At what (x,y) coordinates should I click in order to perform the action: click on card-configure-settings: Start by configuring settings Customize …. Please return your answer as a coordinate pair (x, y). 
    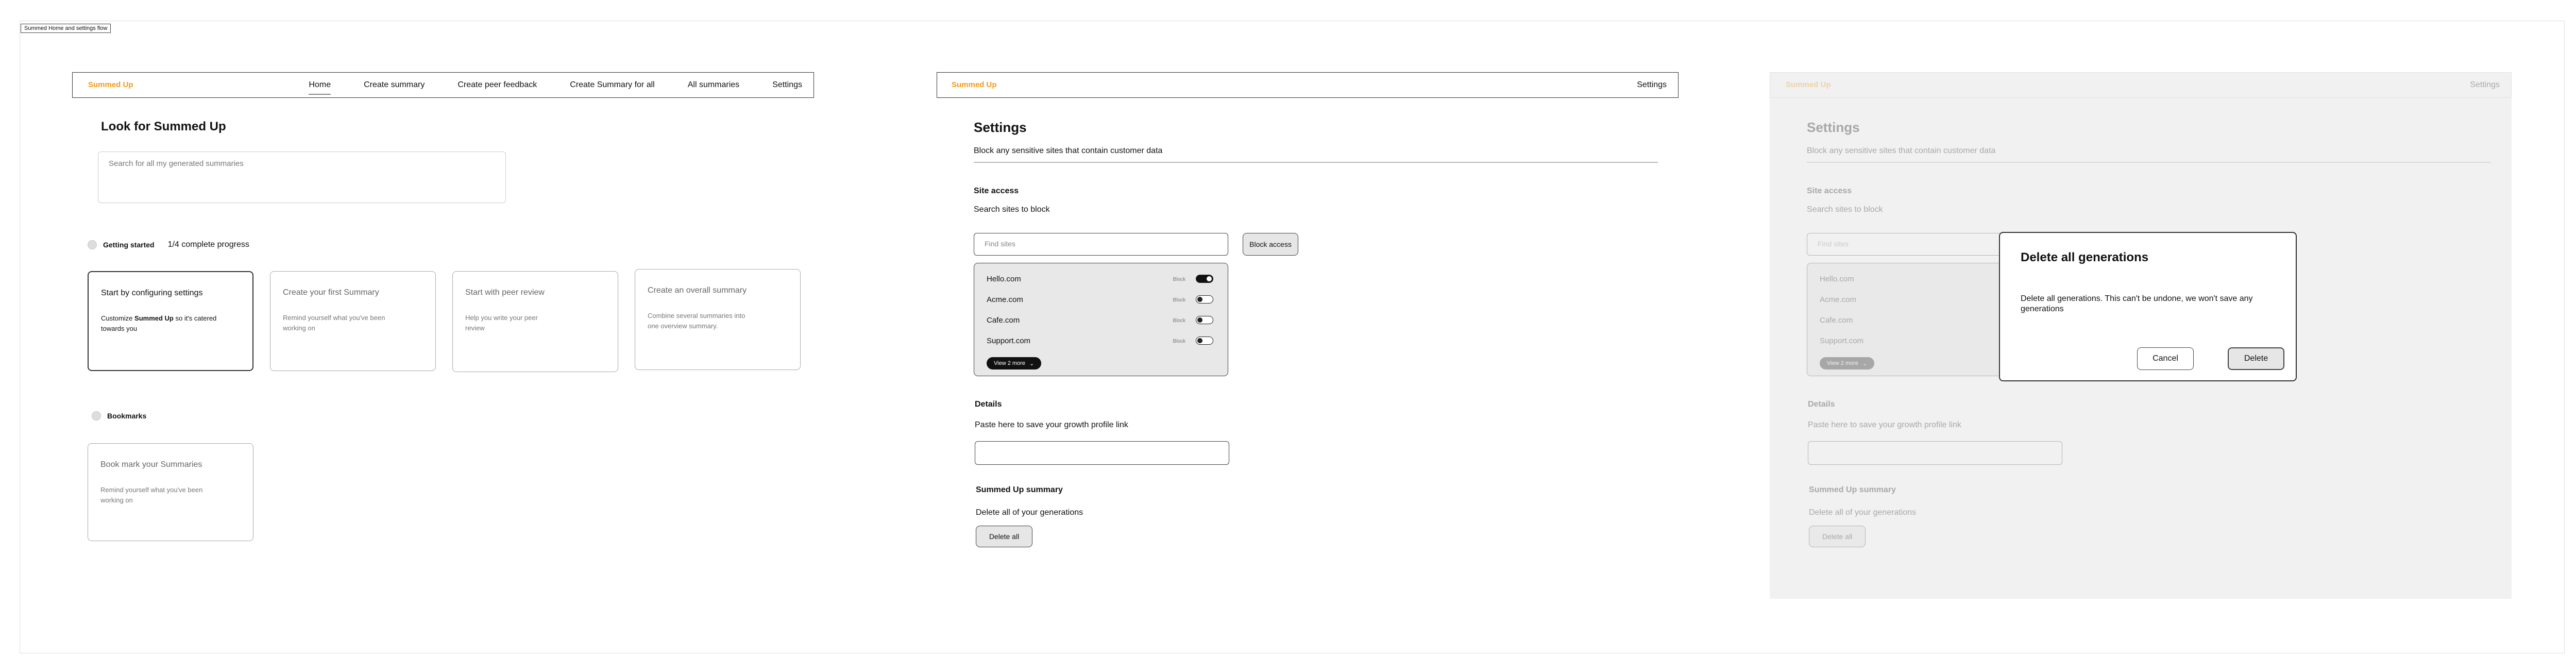
    Looking at the image, I should click on (170, 321).